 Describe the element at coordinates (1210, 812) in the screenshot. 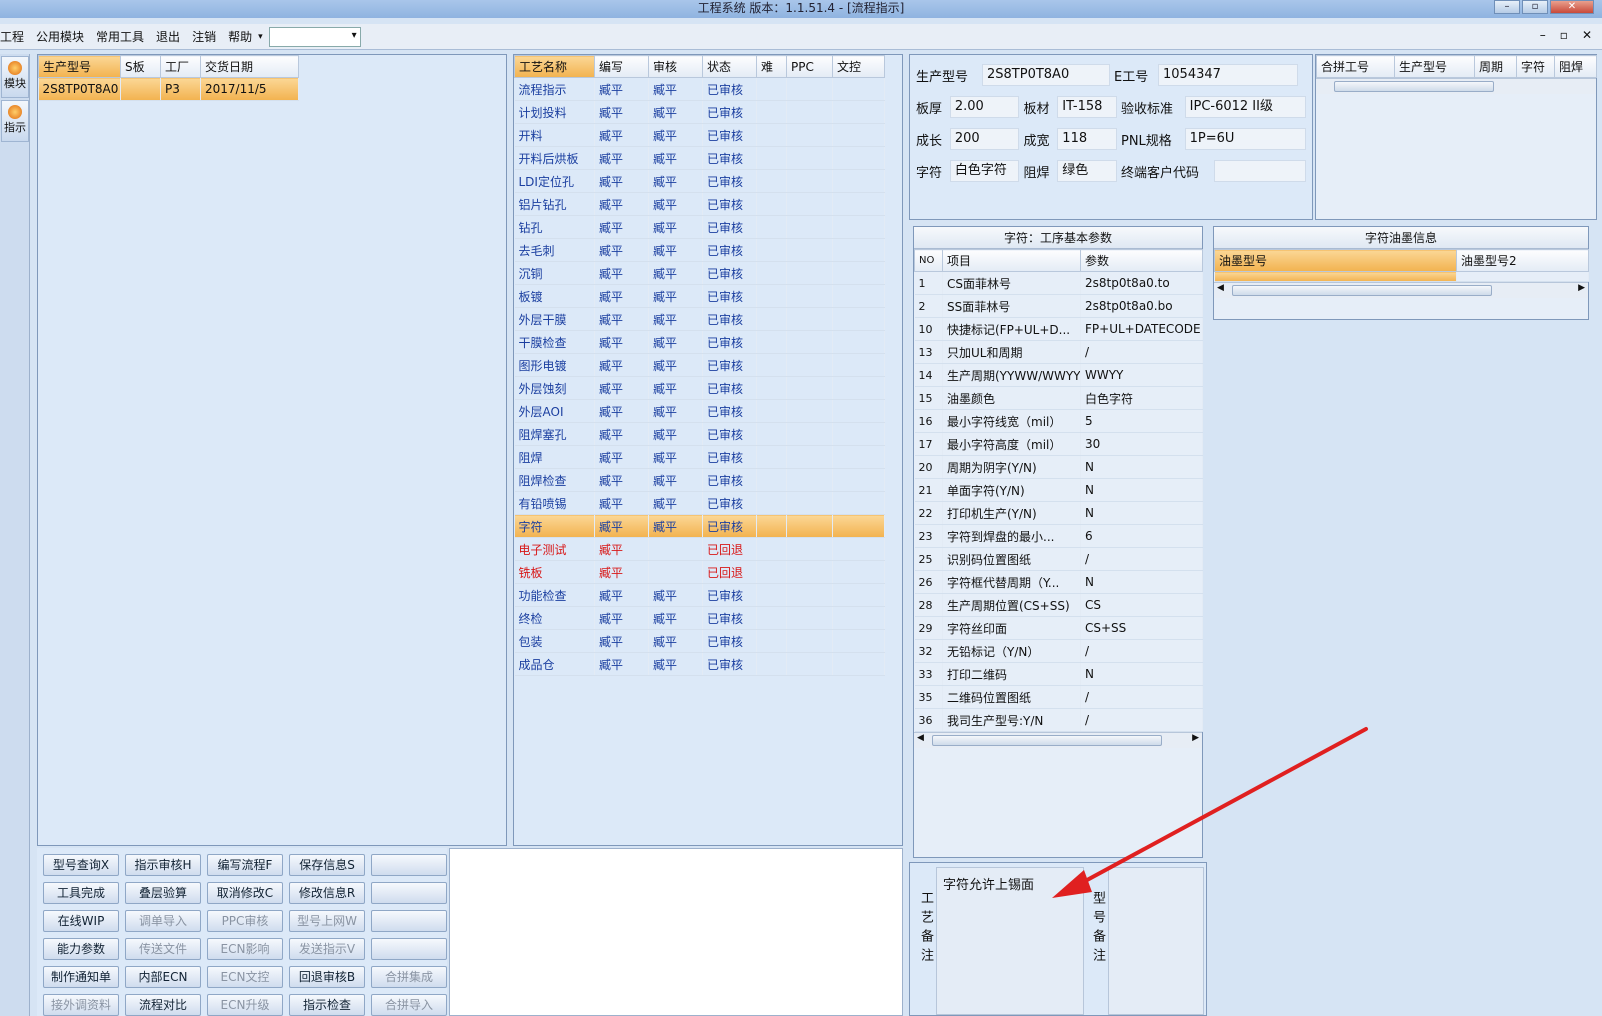

I see `annotation-arrow` at that location.